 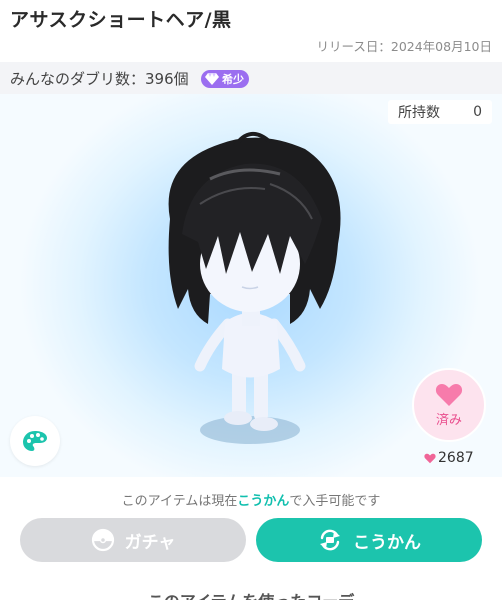 I want to click on rarity-badge: 希少, so click(x=225, y=79).